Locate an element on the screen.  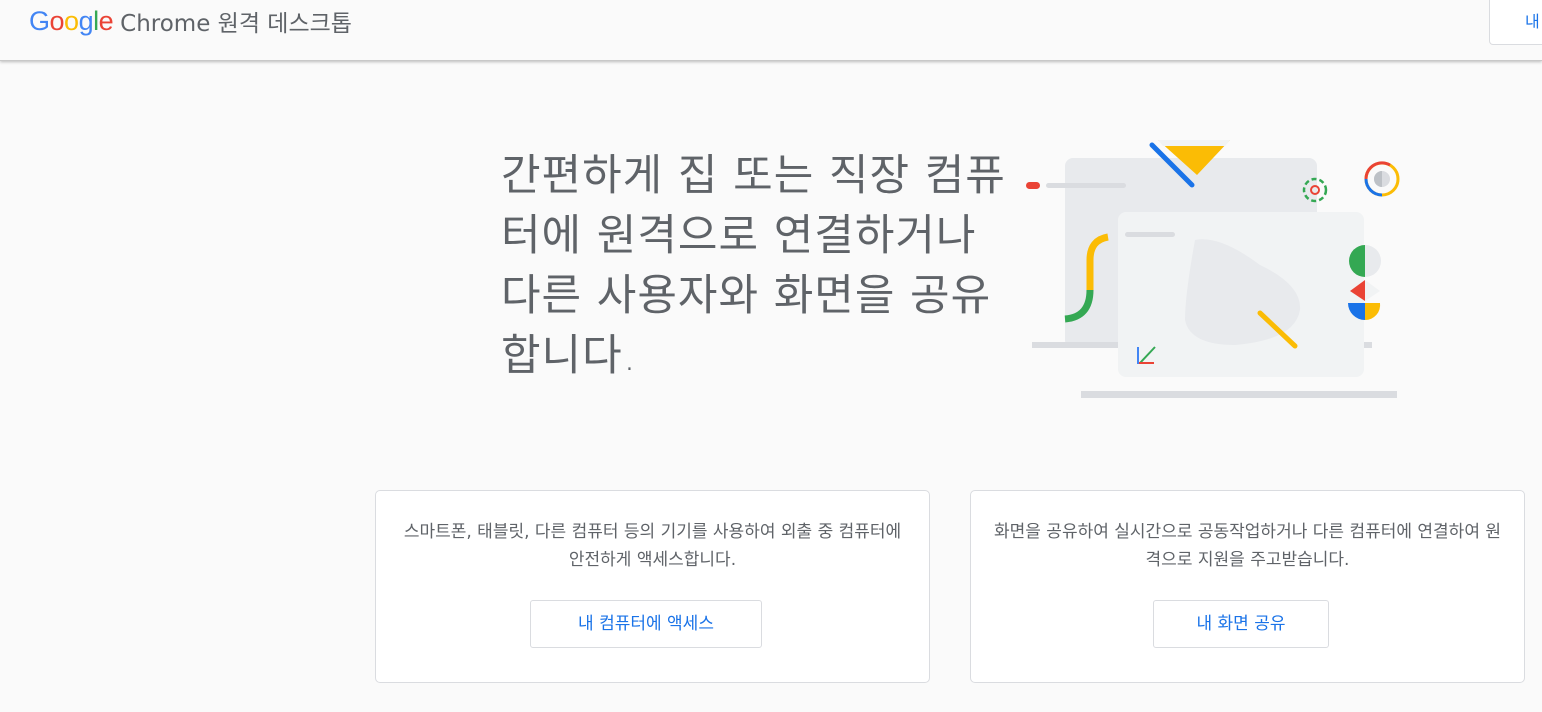
app-header: Google Chrome 원격 데스크톱 내 is located at coordinates (771, 30).